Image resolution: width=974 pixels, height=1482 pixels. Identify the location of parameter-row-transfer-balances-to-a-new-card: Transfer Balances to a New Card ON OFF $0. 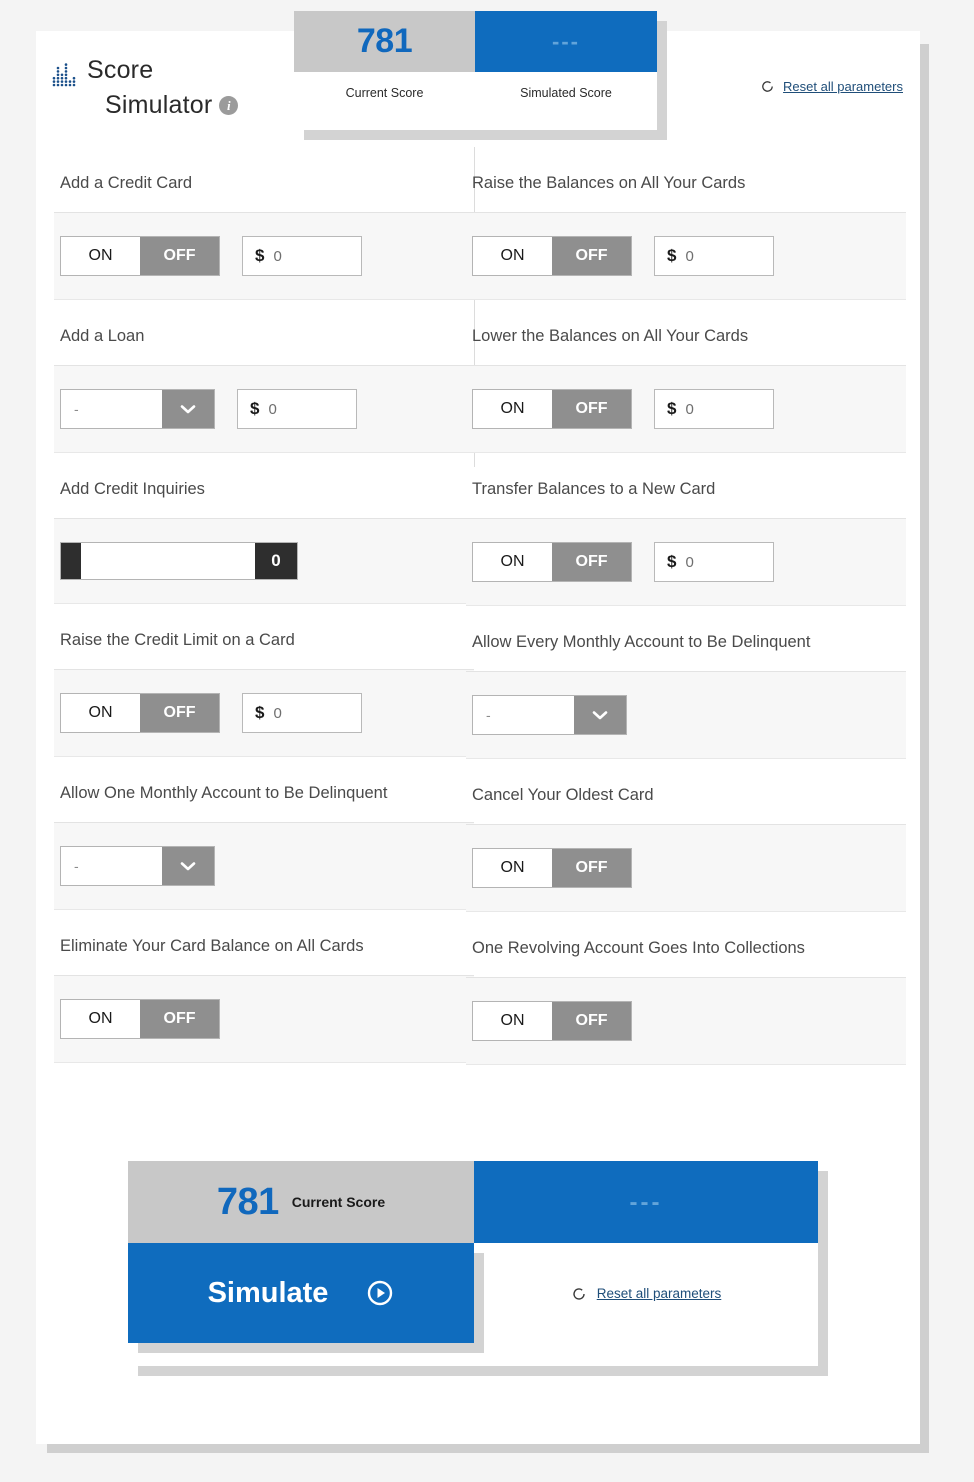
(686, 529).